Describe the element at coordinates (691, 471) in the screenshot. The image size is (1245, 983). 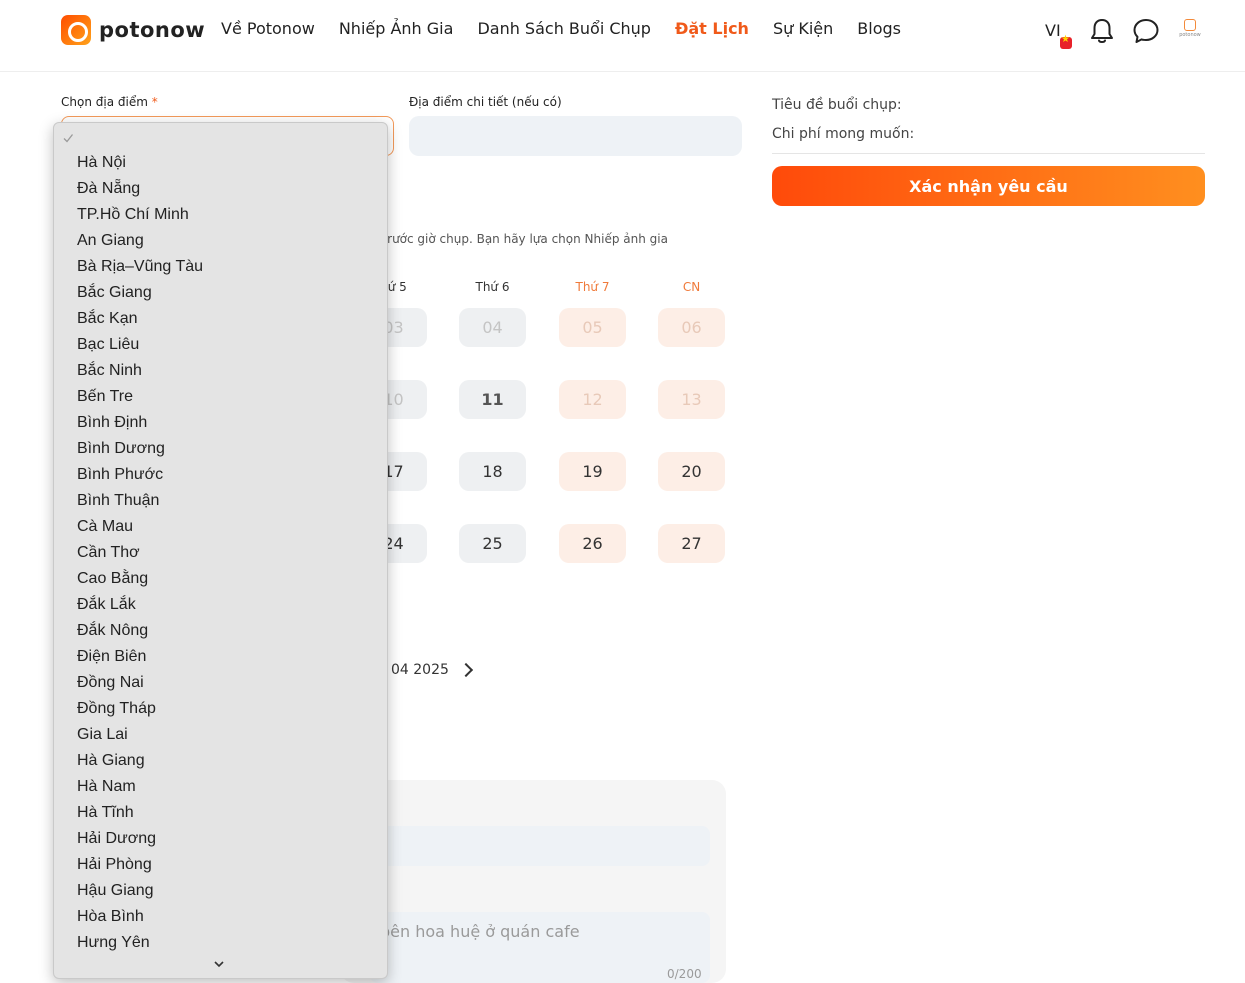
I see `calendar-day: 20` at that location.